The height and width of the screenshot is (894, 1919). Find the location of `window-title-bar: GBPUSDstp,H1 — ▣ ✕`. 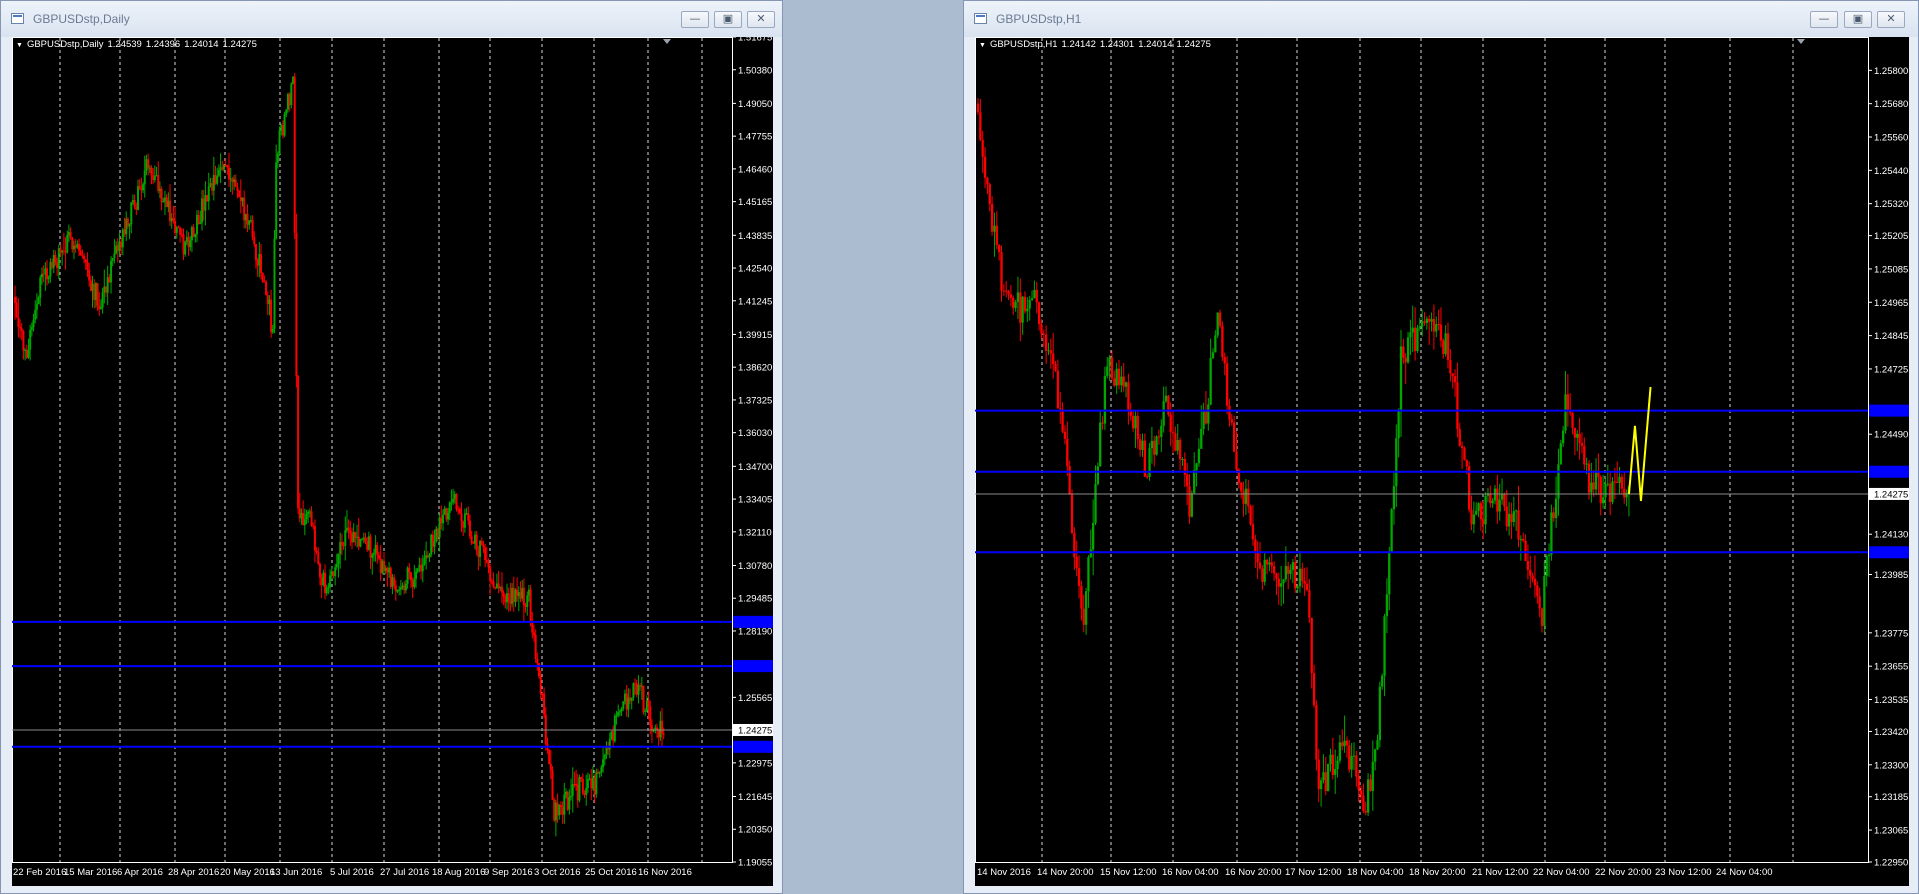

window-title-bar: GBPUSDstp,H1 — ▣ ✕ is located at coordinates (1441, 19).